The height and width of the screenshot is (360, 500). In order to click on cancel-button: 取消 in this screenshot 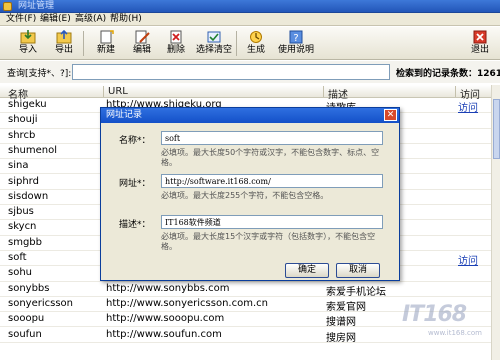, I will do `click(358, 270)`.